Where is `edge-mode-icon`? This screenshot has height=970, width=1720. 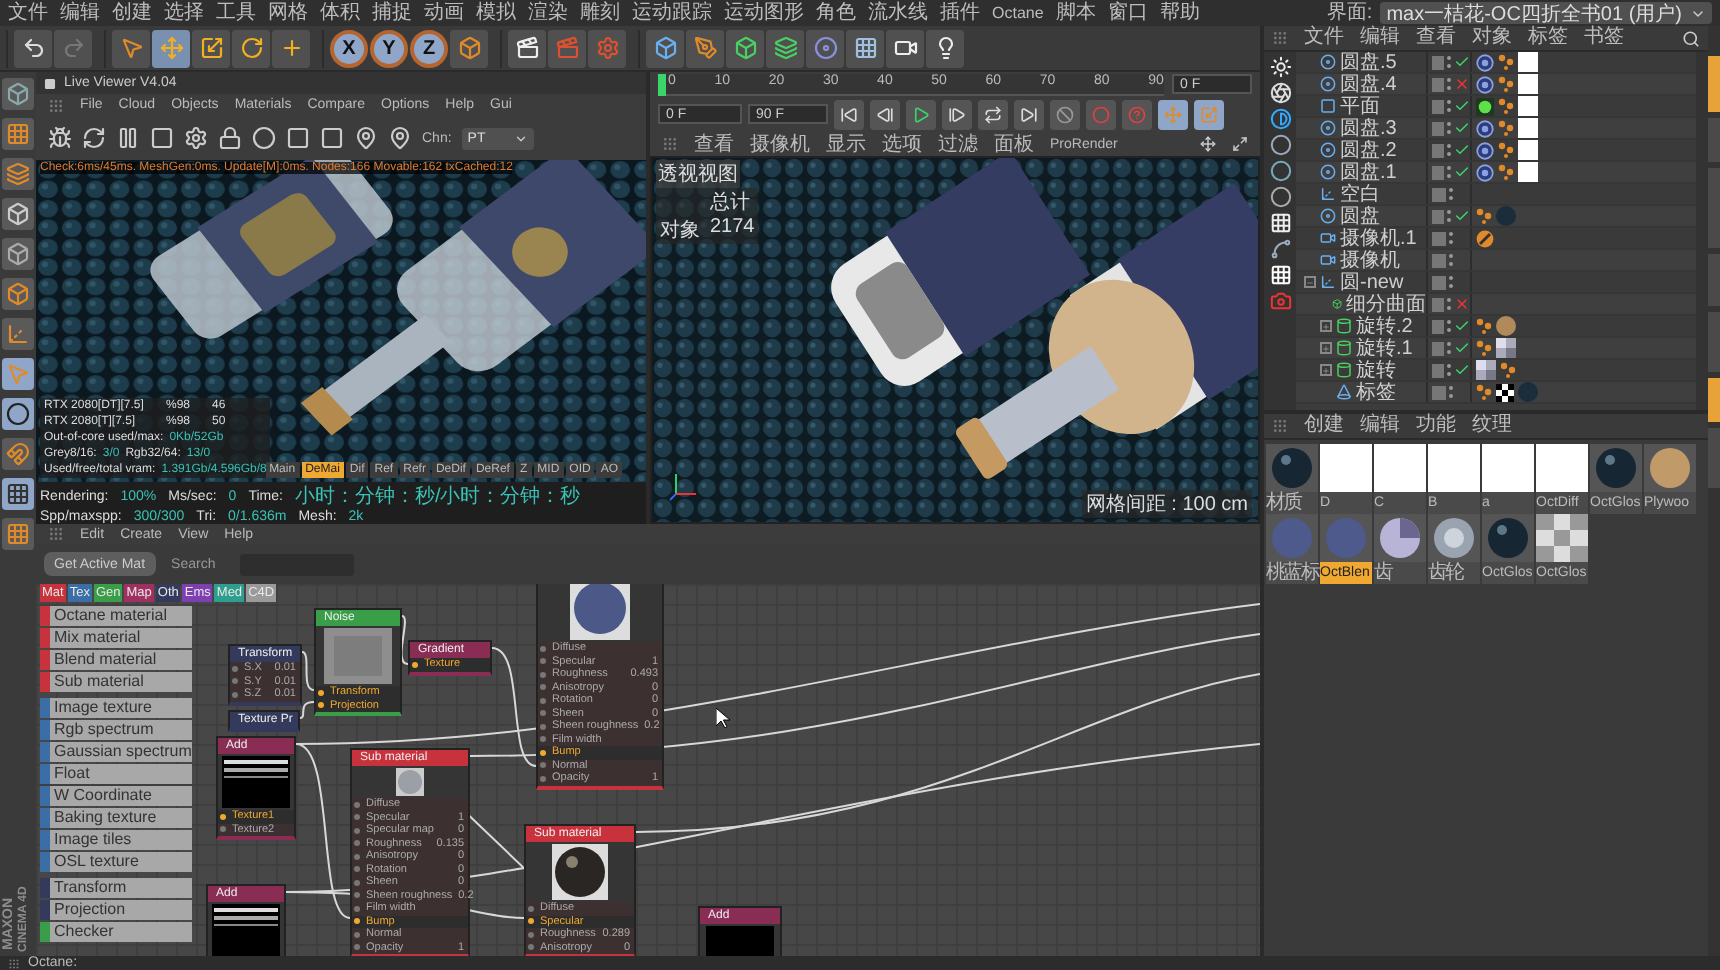 edge-mode-icon is located at coordinates (18, 254).